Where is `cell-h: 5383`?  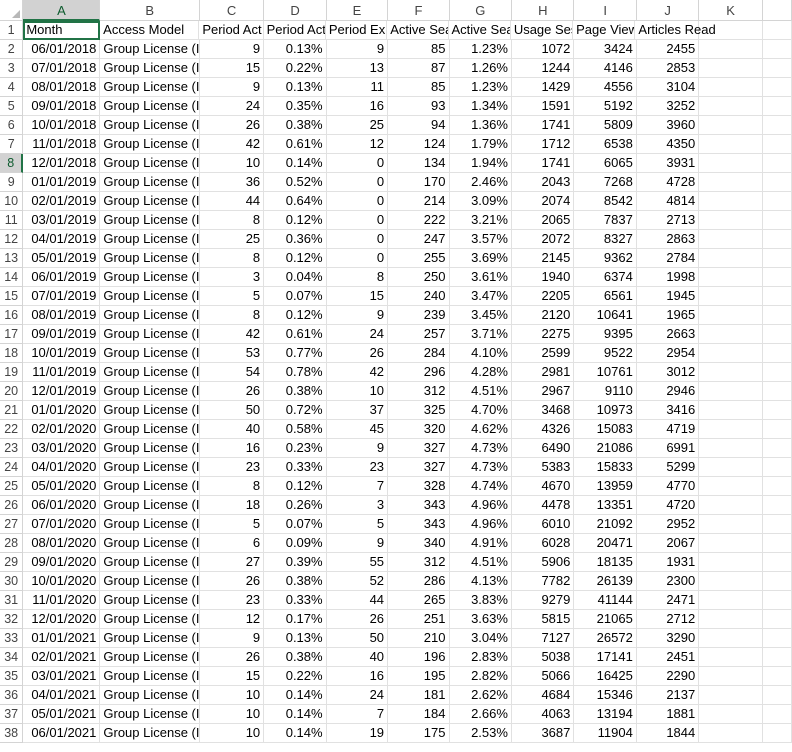 cell-h: 5383 is located at coordinates (543, 467).